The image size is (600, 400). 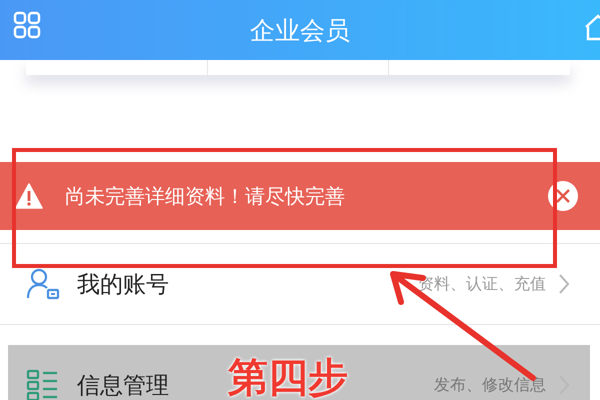 I want to click on grid-icon, so click(x=27, y=25).